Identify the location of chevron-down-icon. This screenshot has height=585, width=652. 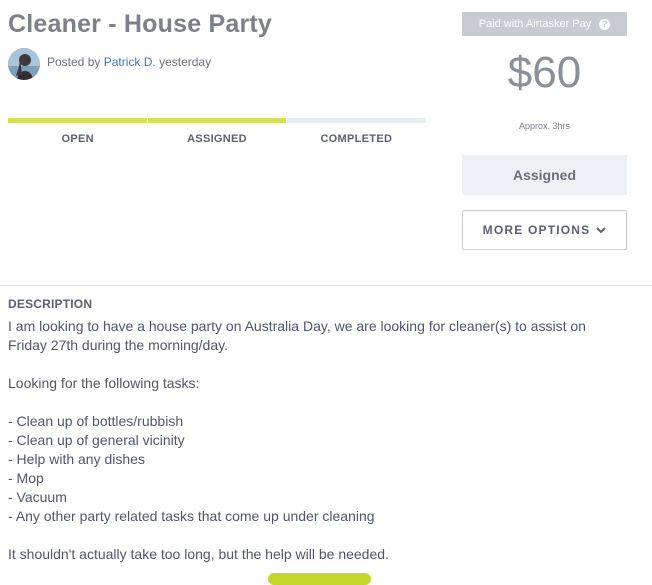
(601, 230).